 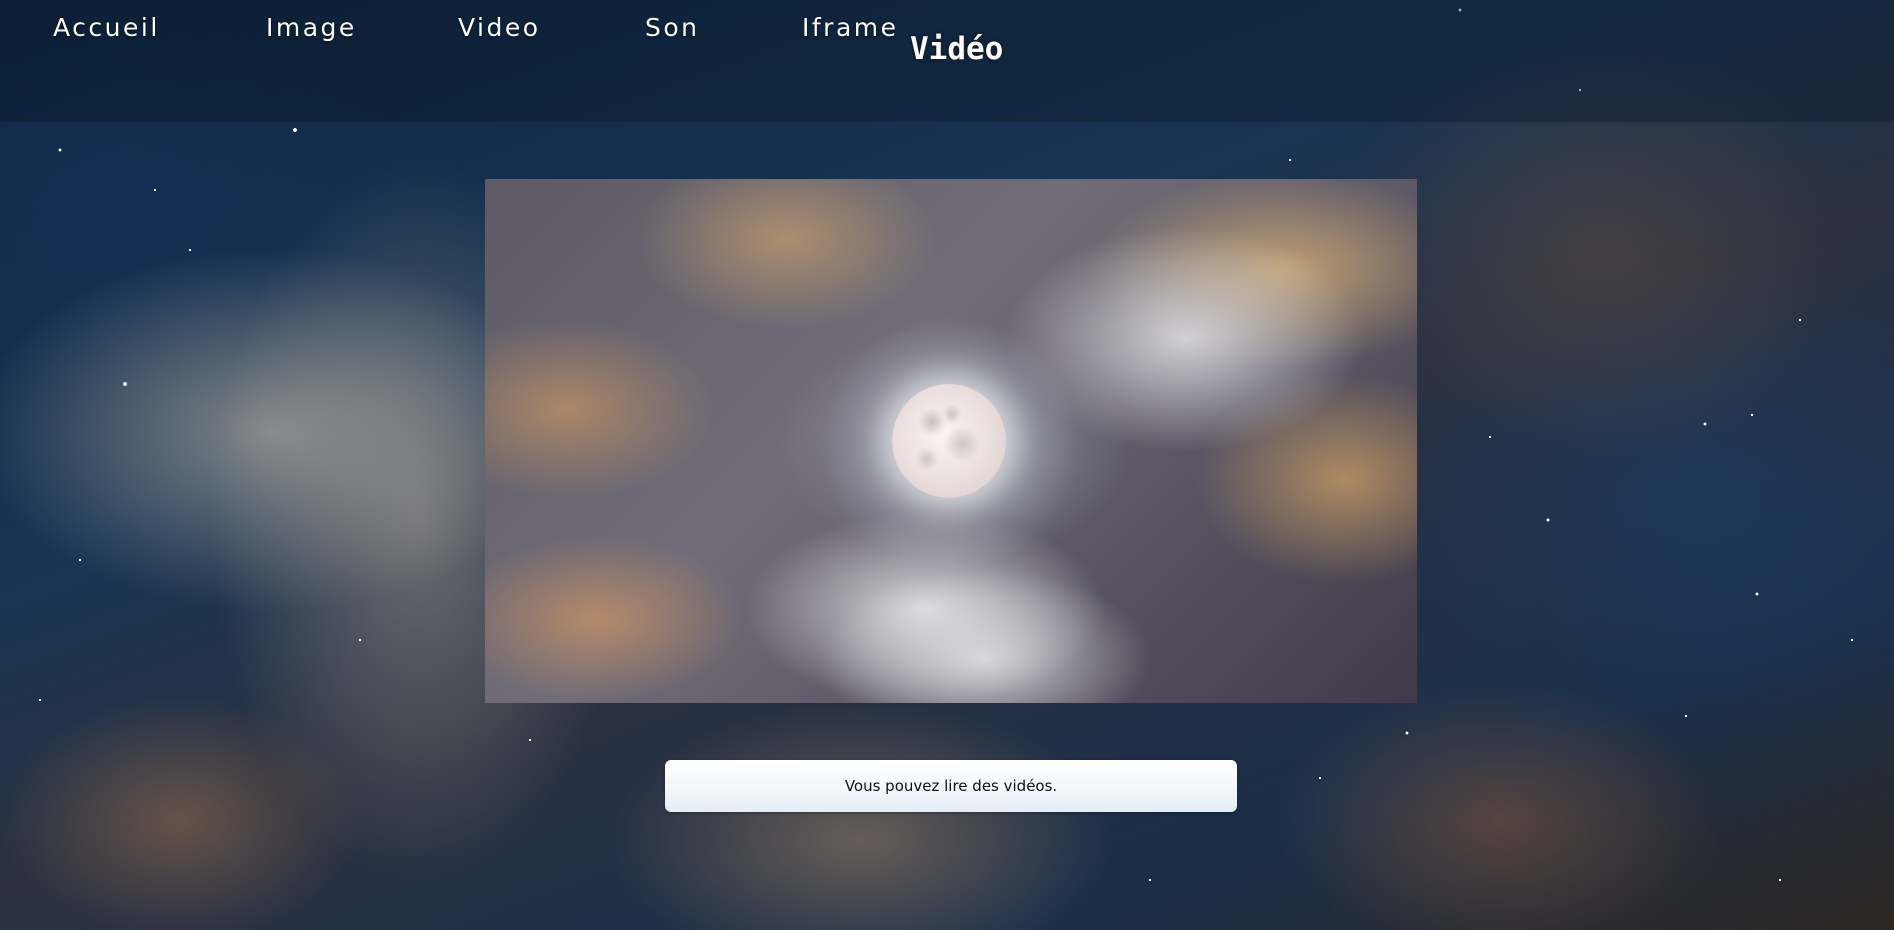 What do you see at coordinates (672, 27) in the screenshot?
I see `nav-link-son: Son` at bounding box center [672, 27].